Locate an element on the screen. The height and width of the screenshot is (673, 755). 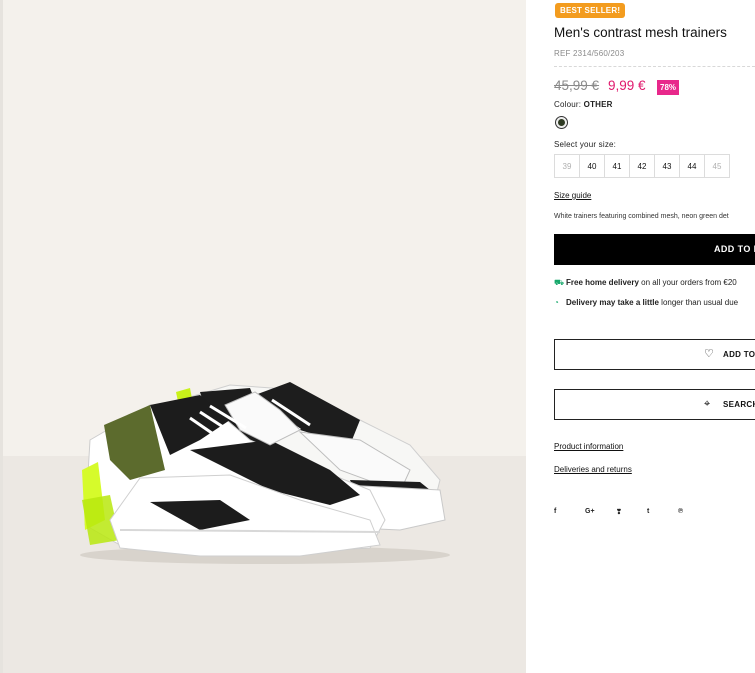
search-store-label: SEARCH is located at coordinates (739, 404).